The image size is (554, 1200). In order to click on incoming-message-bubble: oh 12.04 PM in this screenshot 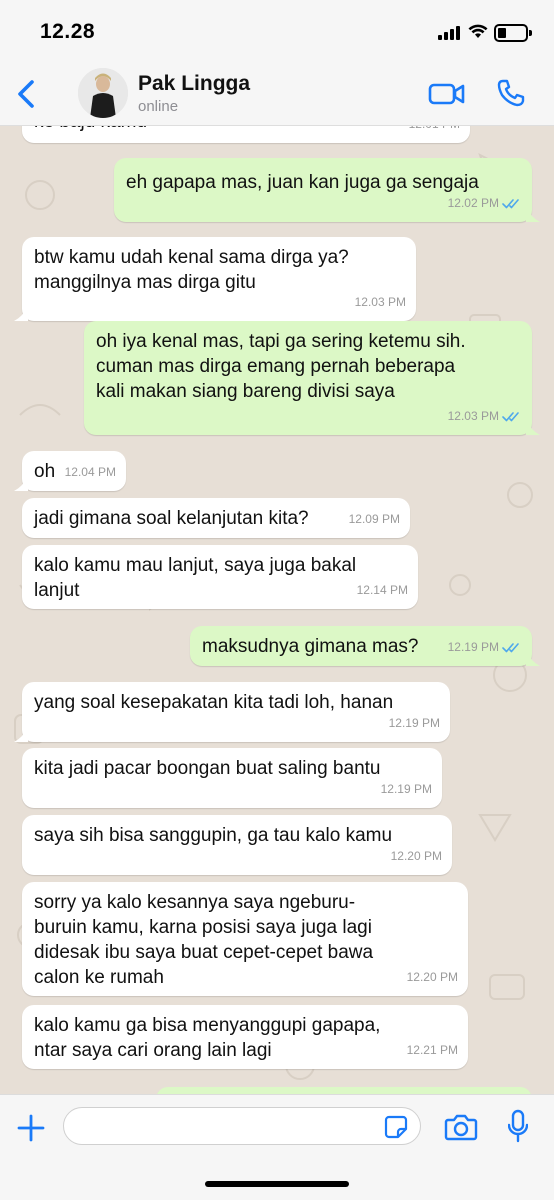, I will do `click(70, 471)`.